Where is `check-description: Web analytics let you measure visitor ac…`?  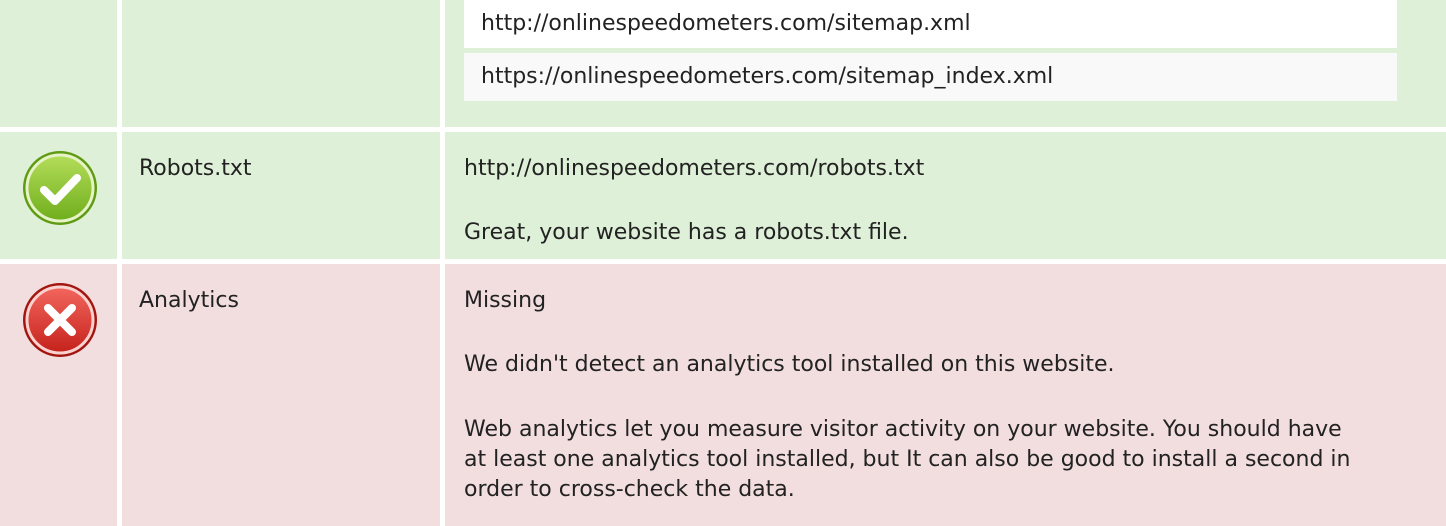
check-description: Web analytics let you measure visitor ac… is located at coordinates (907, 459).